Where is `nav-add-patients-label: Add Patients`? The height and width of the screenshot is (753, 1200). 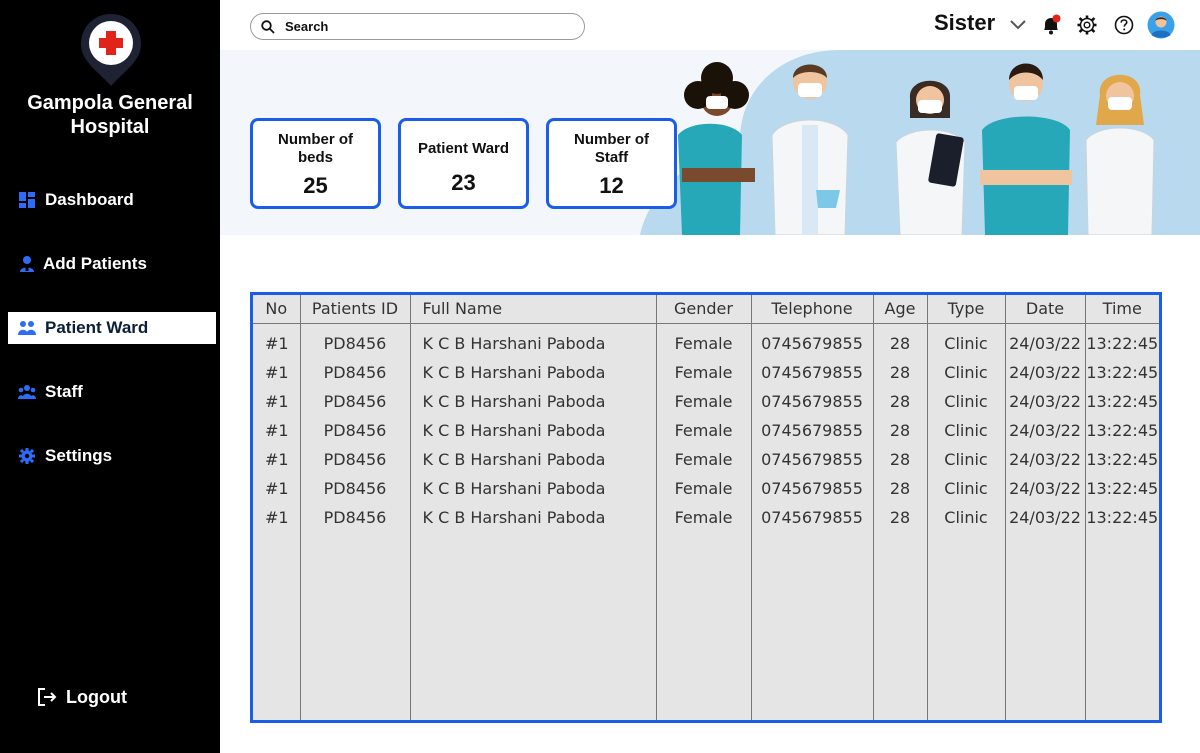 nav-add-patients-label: Add Patients is located at coordinates (95, 263).